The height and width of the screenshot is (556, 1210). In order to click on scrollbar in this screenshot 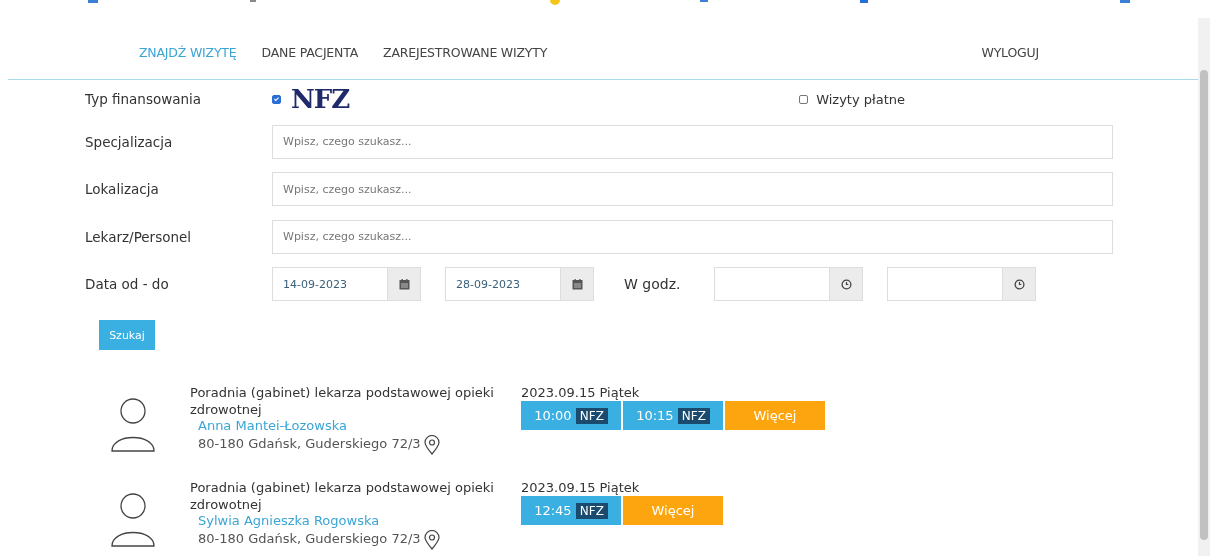, I will do `click(1204, 287)`.